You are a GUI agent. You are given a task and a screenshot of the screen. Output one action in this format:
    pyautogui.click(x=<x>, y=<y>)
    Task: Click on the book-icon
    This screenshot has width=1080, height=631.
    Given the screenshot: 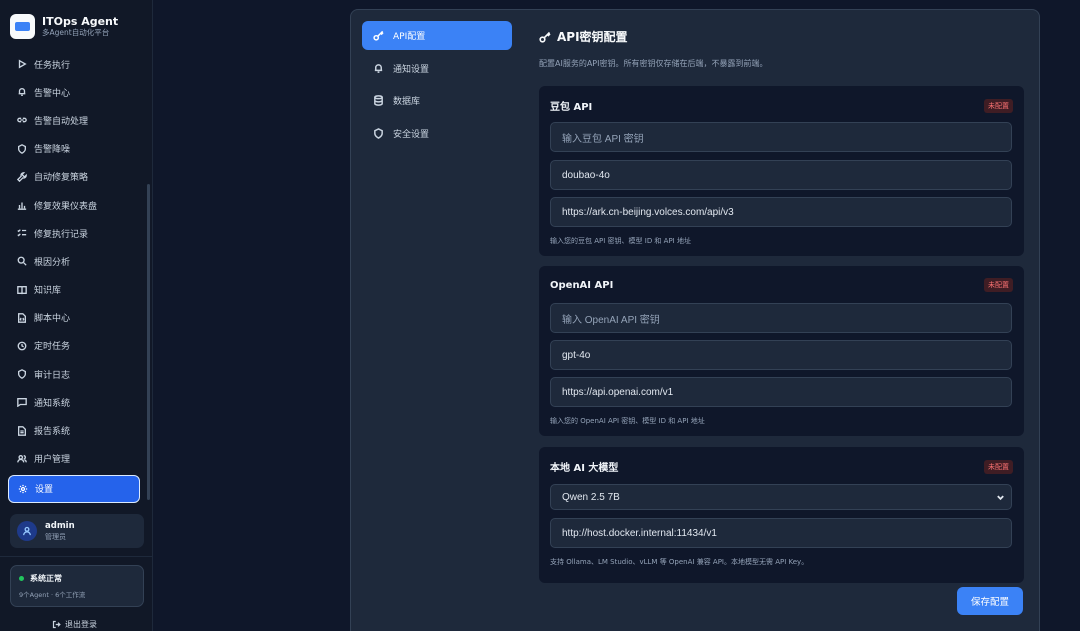 What is the action you would take?
    pyautogui.click(x=22, y=289)
    